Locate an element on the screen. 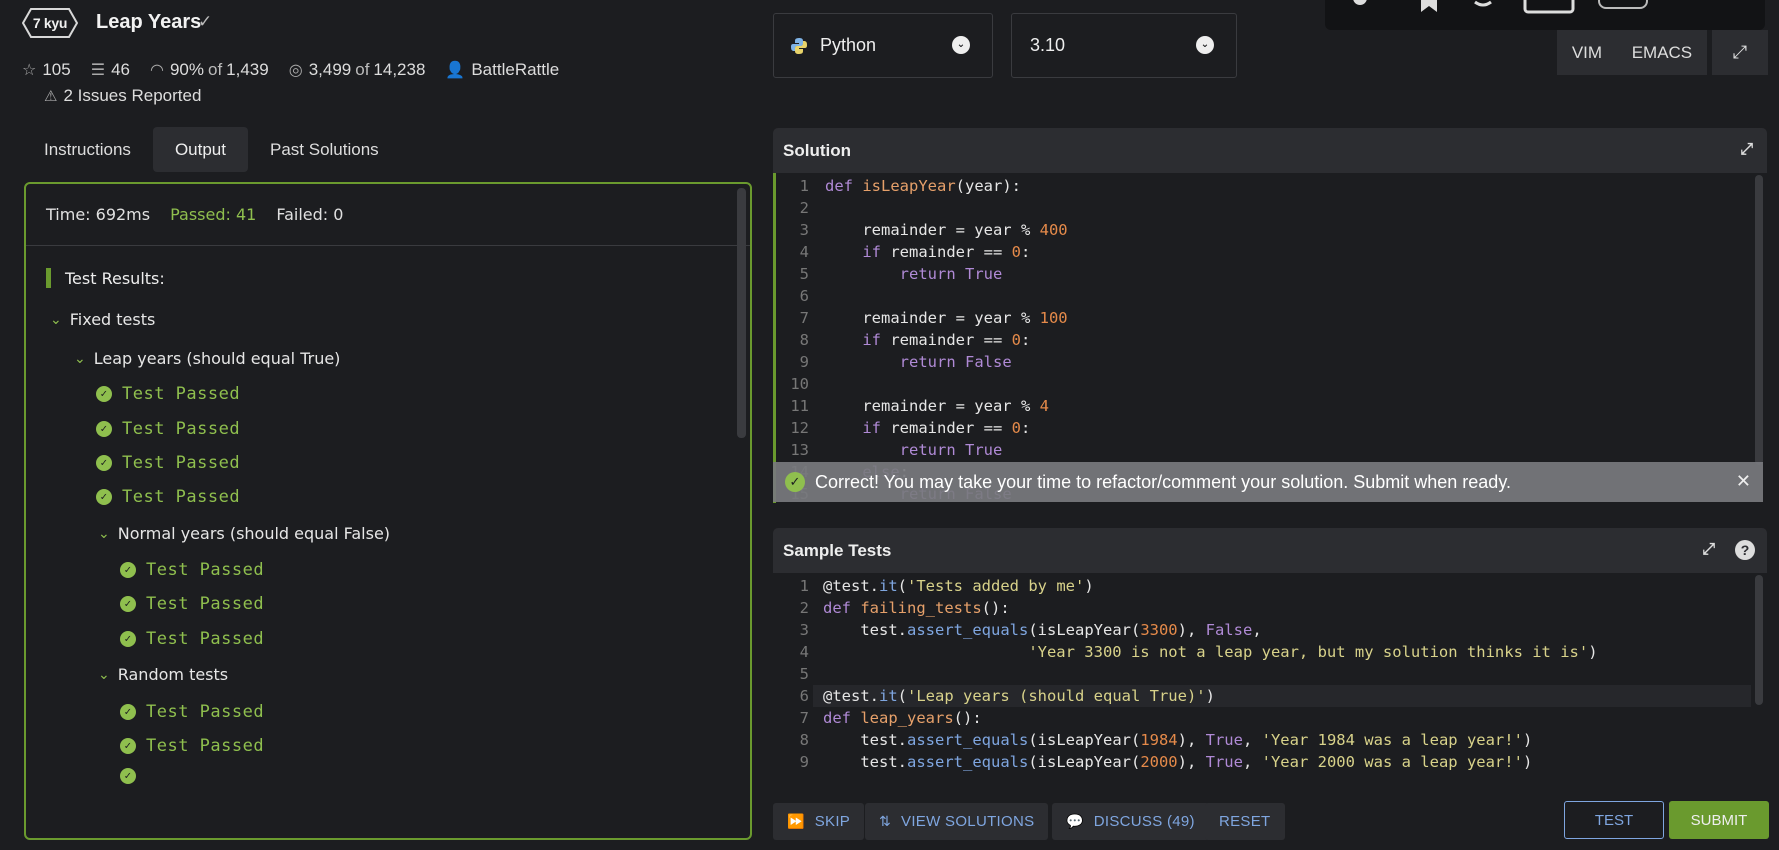 The width and height of the screenshot is (1779, 850). test-results-heading: Test Results: is located at coordinates (105, 278).